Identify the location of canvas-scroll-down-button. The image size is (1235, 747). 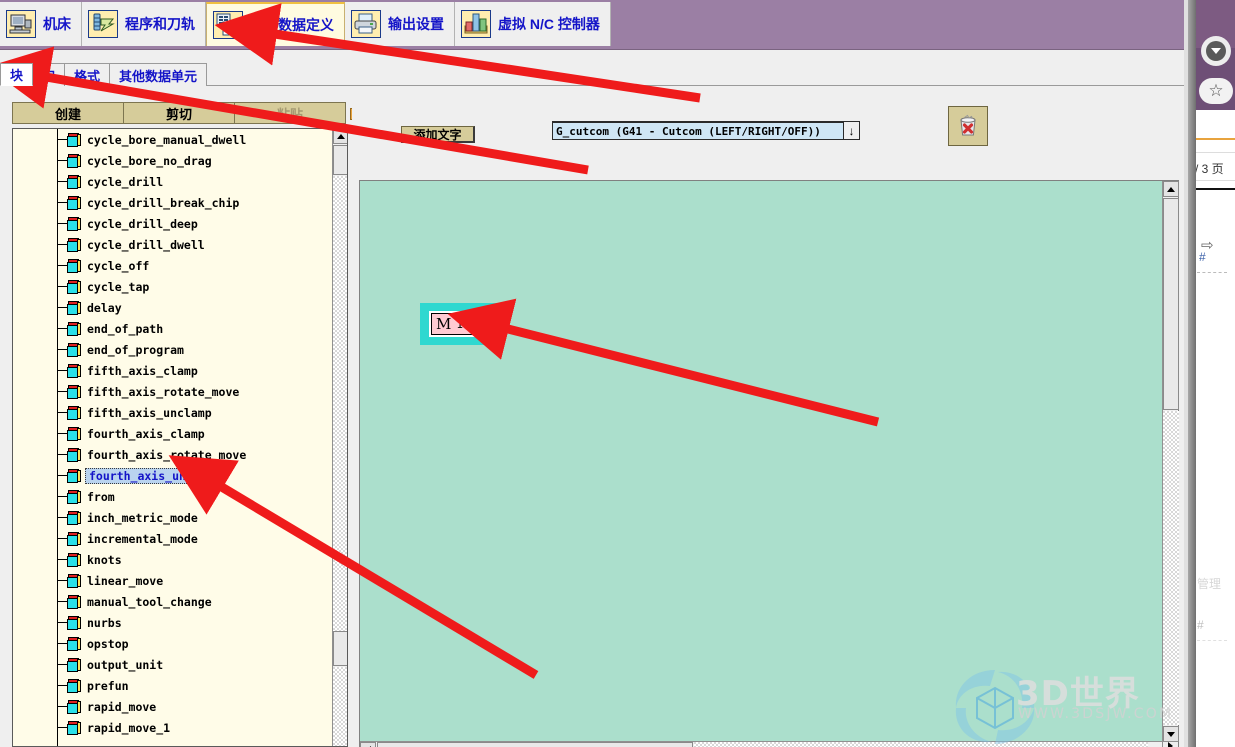
(1171, 734).